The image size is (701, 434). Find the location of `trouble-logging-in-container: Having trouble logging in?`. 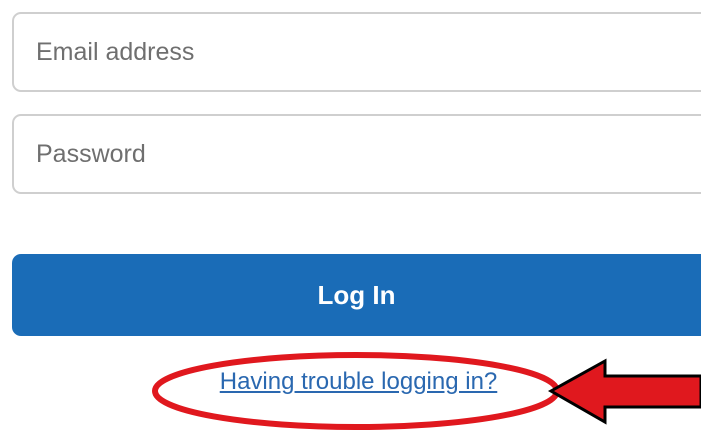

trouble-logging-in-container: Having trouble logging in? is located at coordinates (350, 382).